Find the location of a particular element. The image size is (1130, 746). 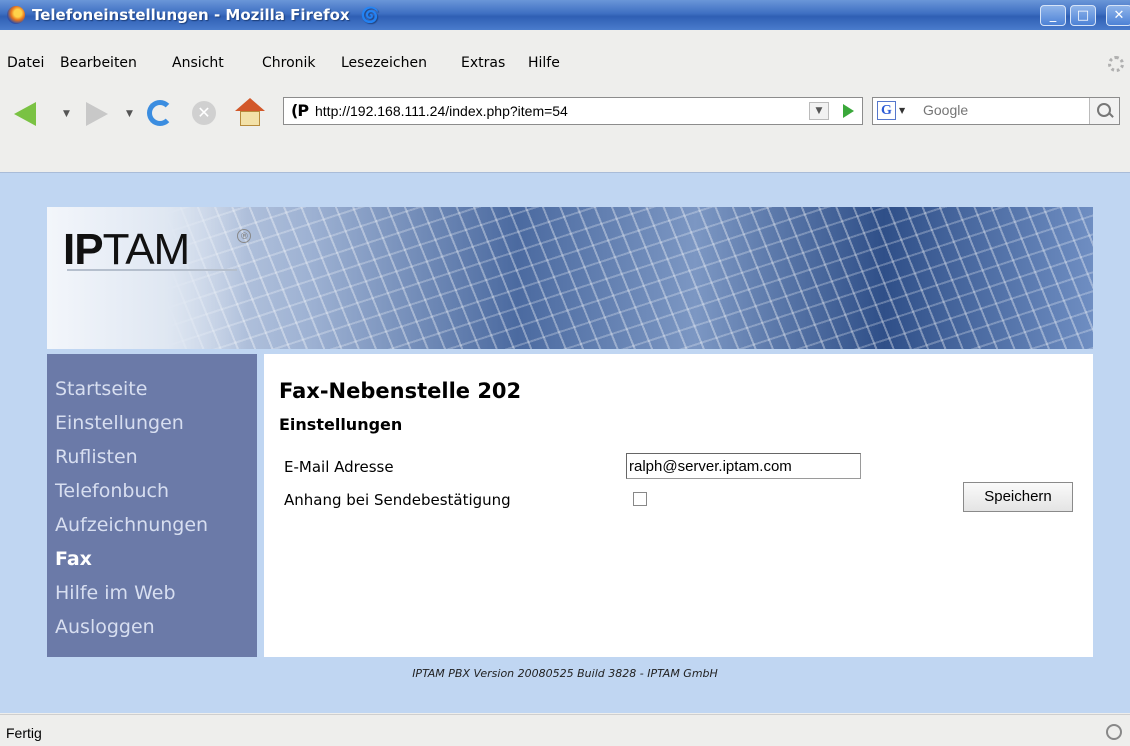

sidebar-item-hilfe-im-web: Hilfe im Web is located at coordinates (115, 593).